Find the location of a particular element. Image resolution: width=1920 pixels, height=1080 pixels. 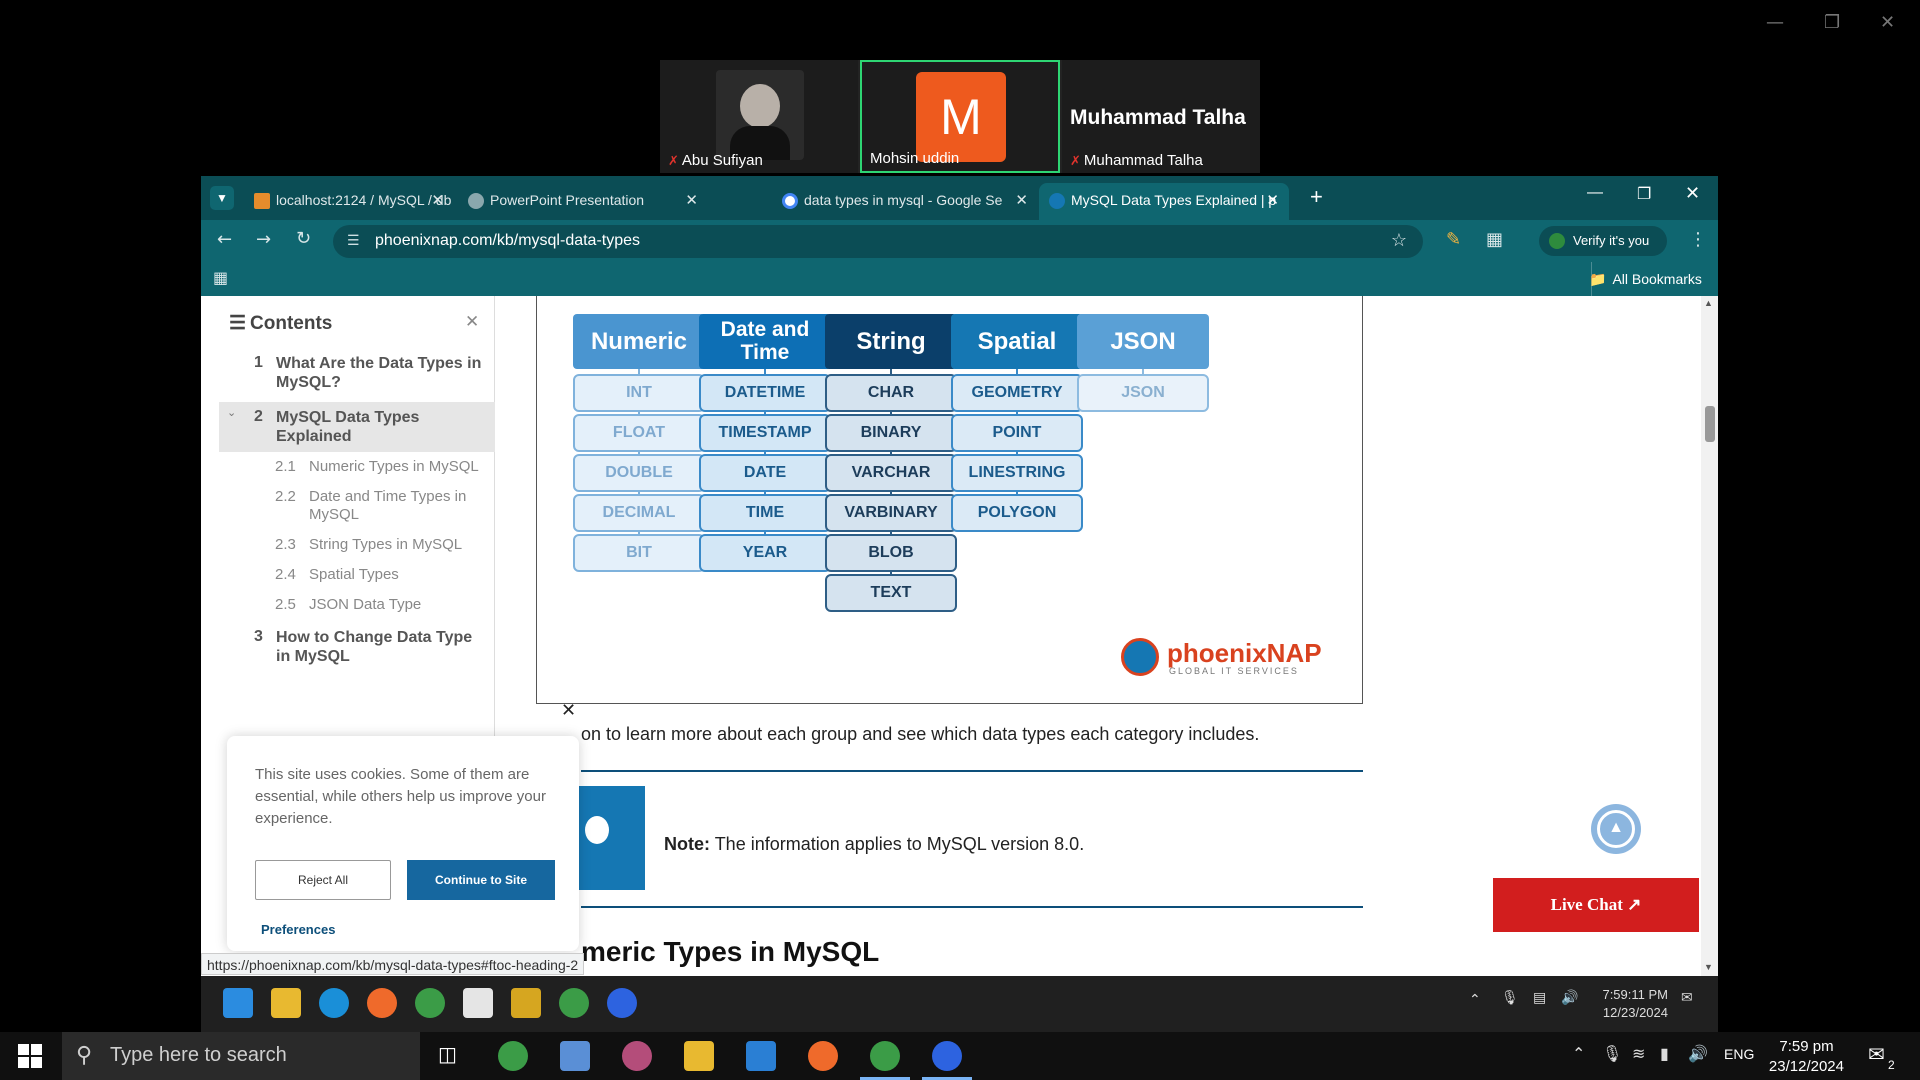

phoenixnap-icon is located at coordinates (1057, 201).